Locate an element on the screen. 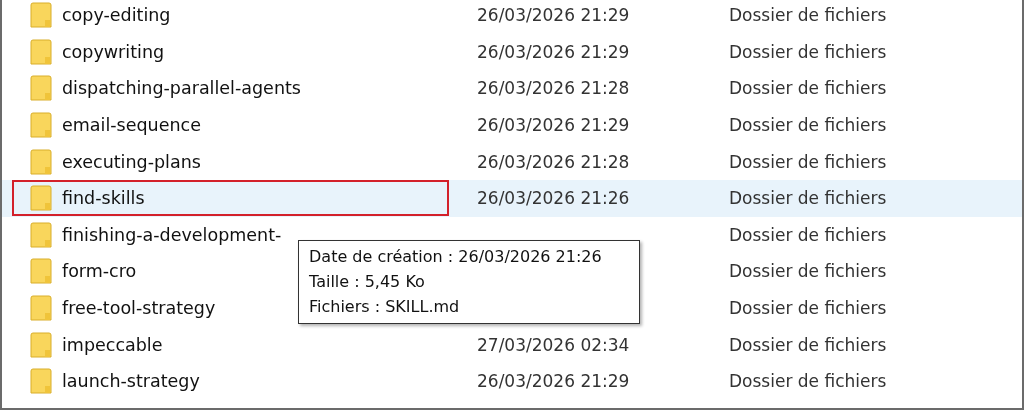  folder-name: finishing-a-development- is located at coordinates (172, 234).